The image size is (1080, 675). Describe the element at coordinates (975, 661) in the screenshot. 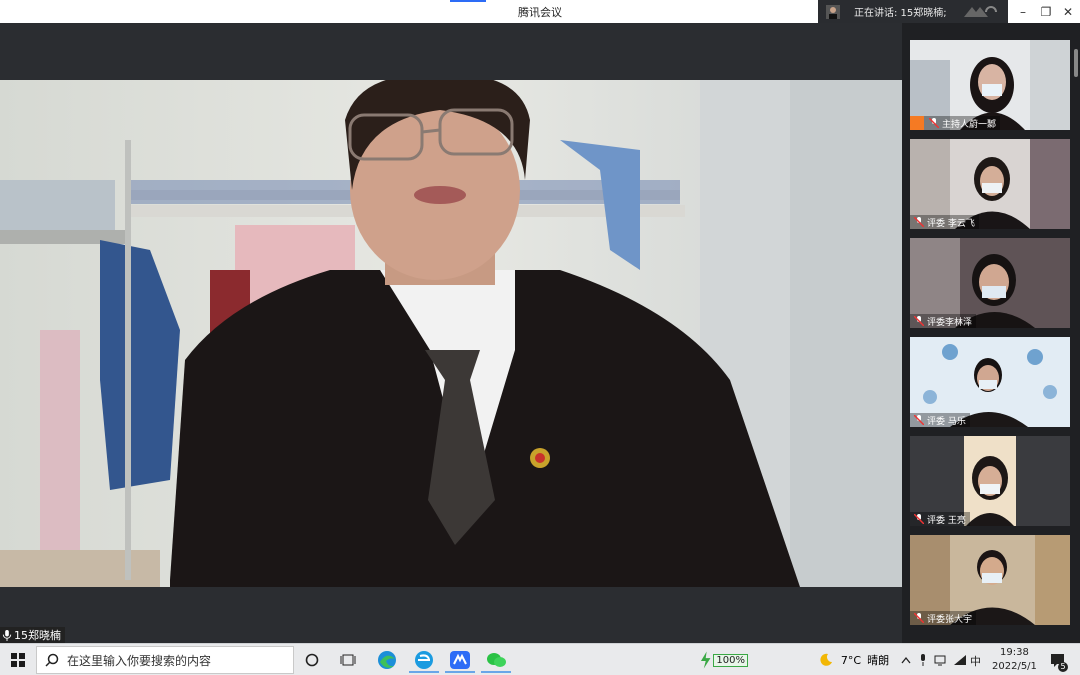

I see `ime-indicator: 中` at that location.